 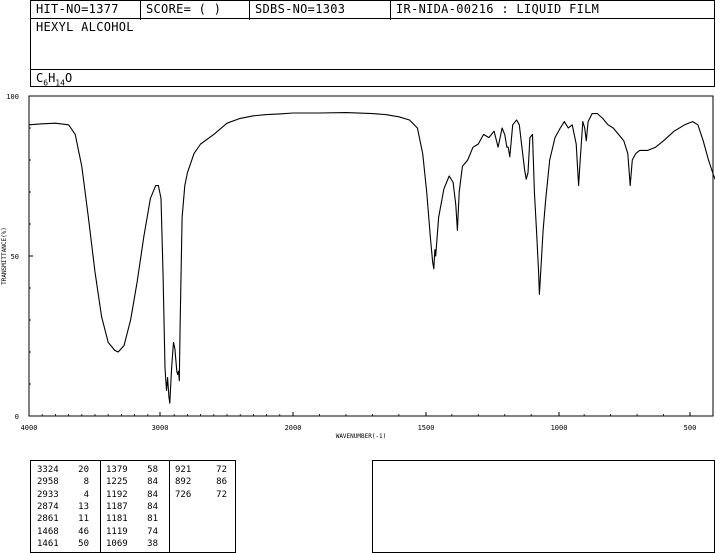 What do you see at coordinates (361, 436) in the screenshot?
I see `x-axis-label: WAVENUMBER(-1)` at bounding box center [361, 436].